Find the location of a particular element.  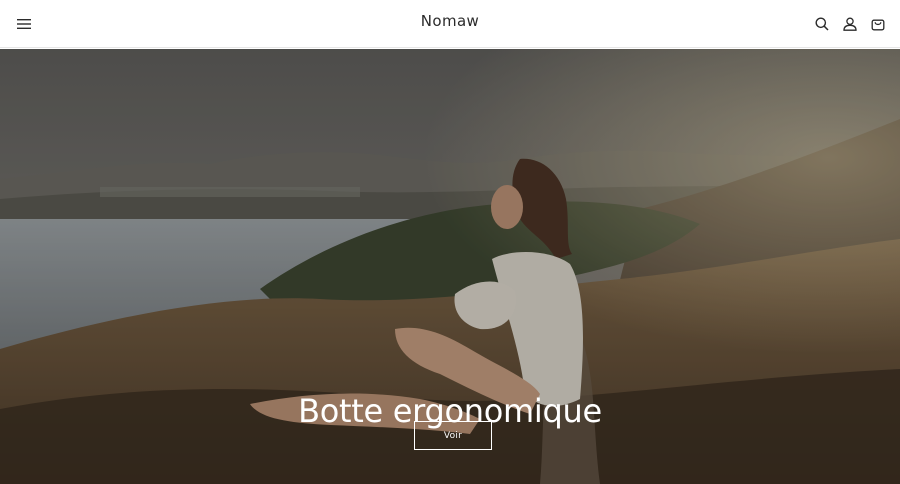

search-button is located at coordinates (822, 24).